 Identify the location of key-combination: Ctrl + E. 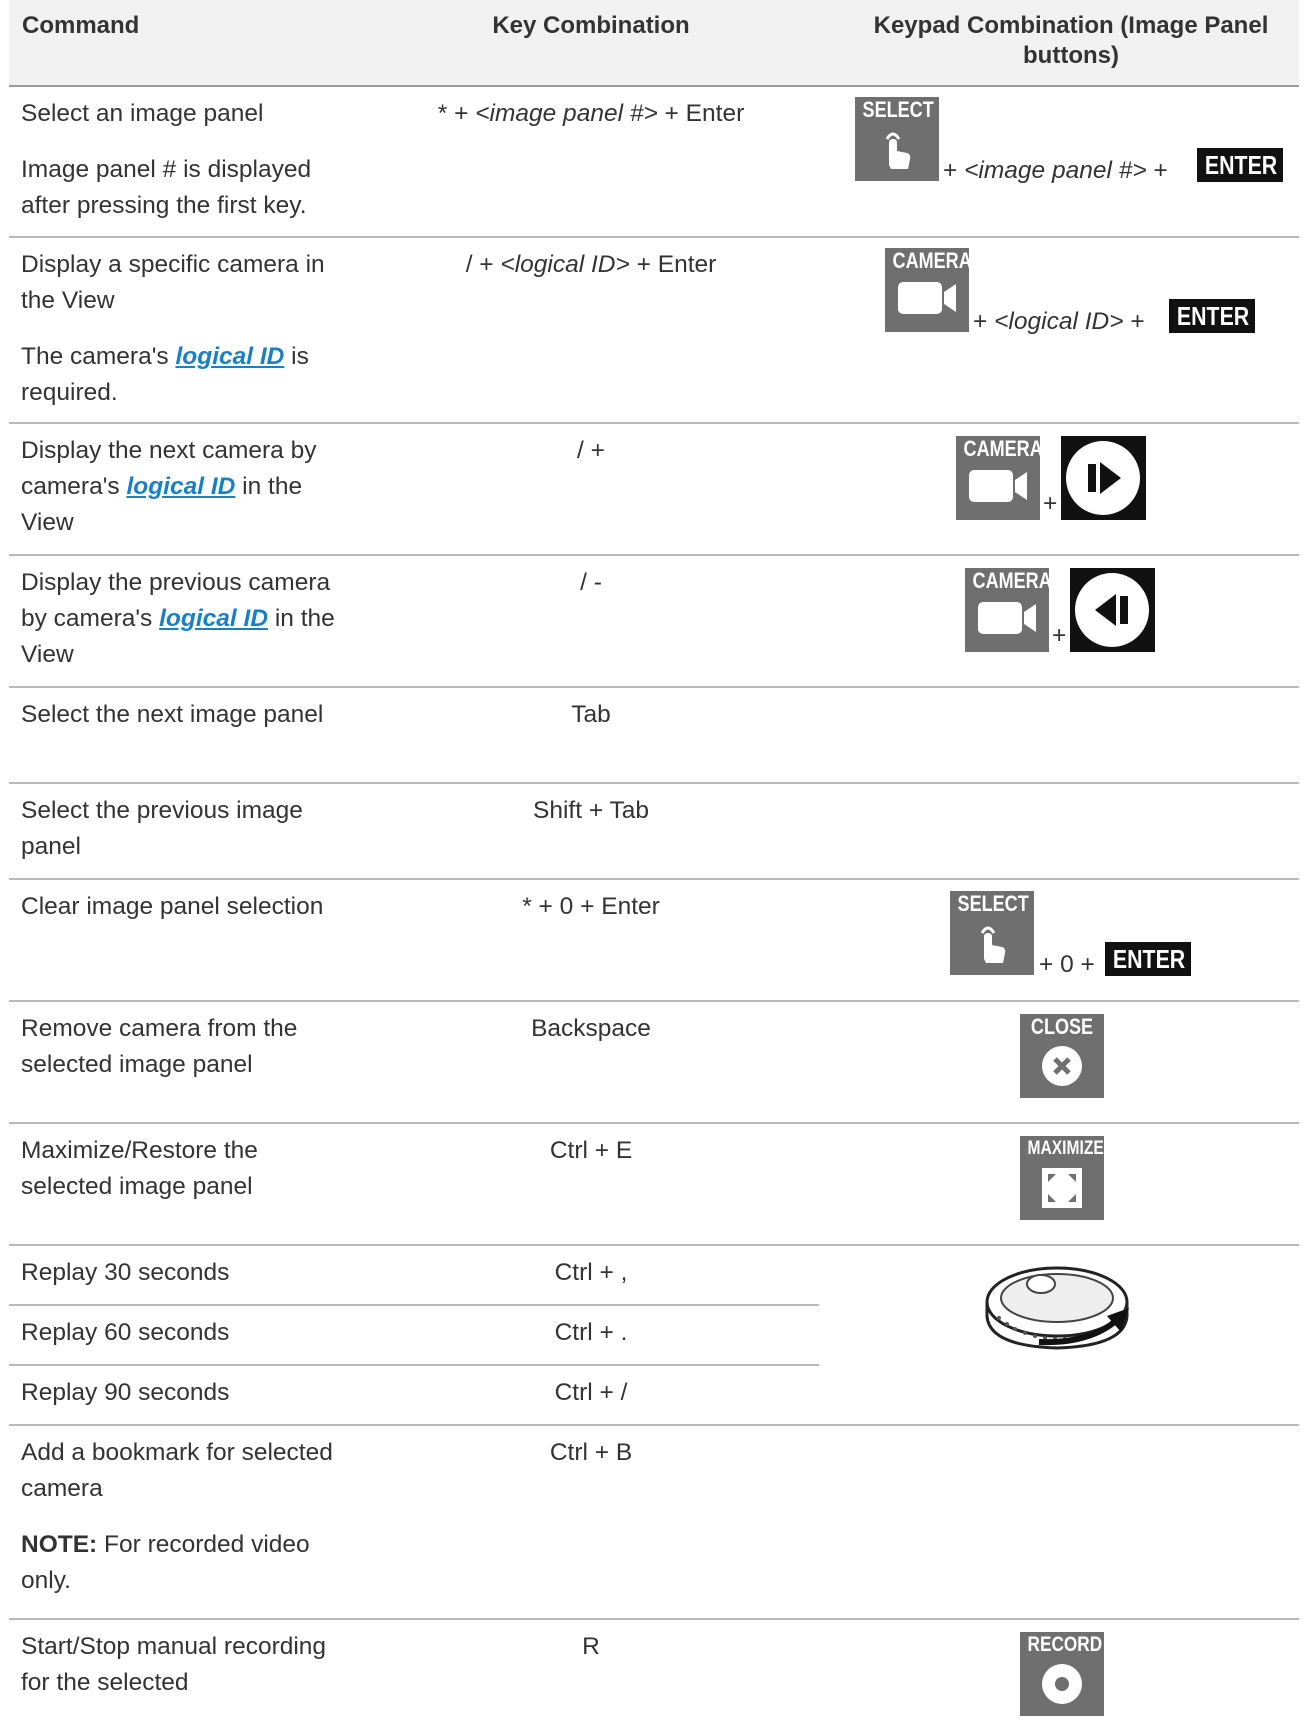
(591, 1150).